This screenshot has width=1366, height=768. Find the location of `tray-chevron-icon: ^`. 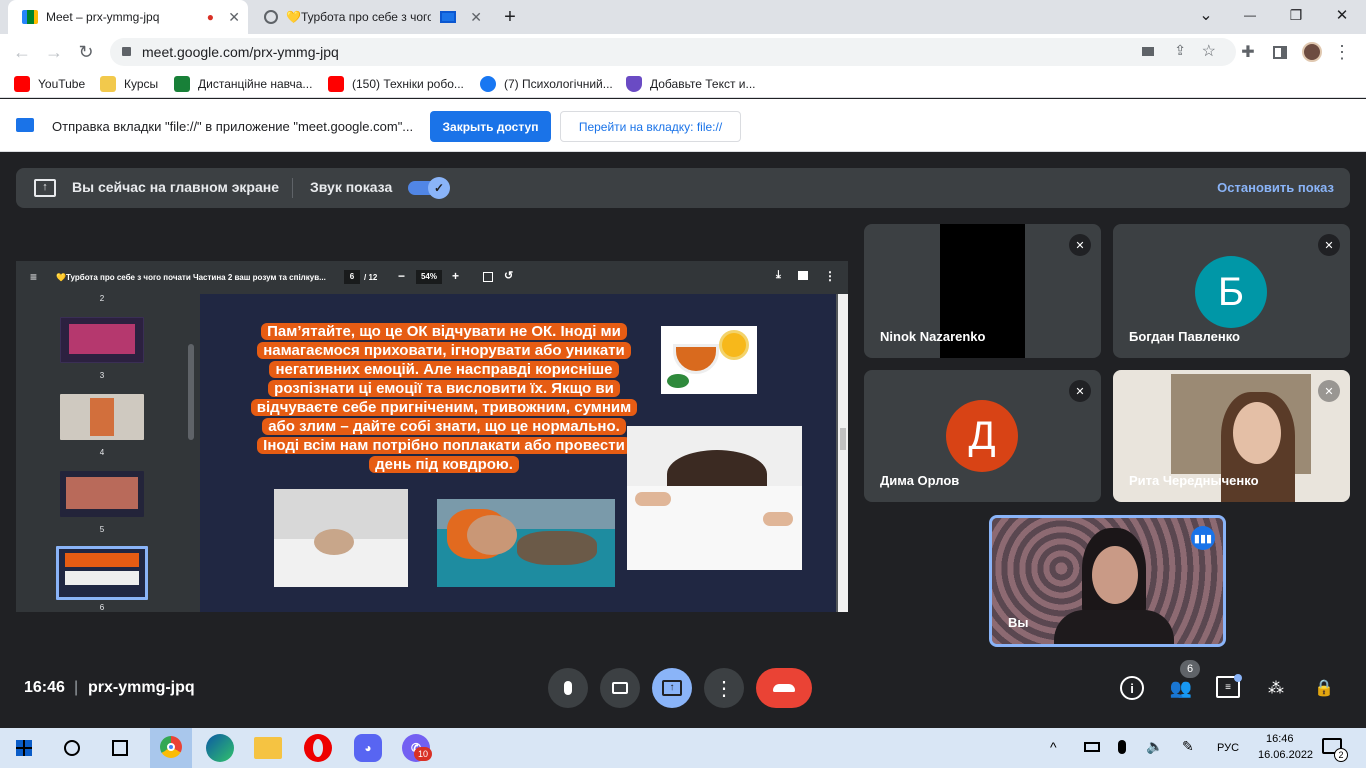

tray-chevron-icon: ^ is located at coordinates (1053, 747).